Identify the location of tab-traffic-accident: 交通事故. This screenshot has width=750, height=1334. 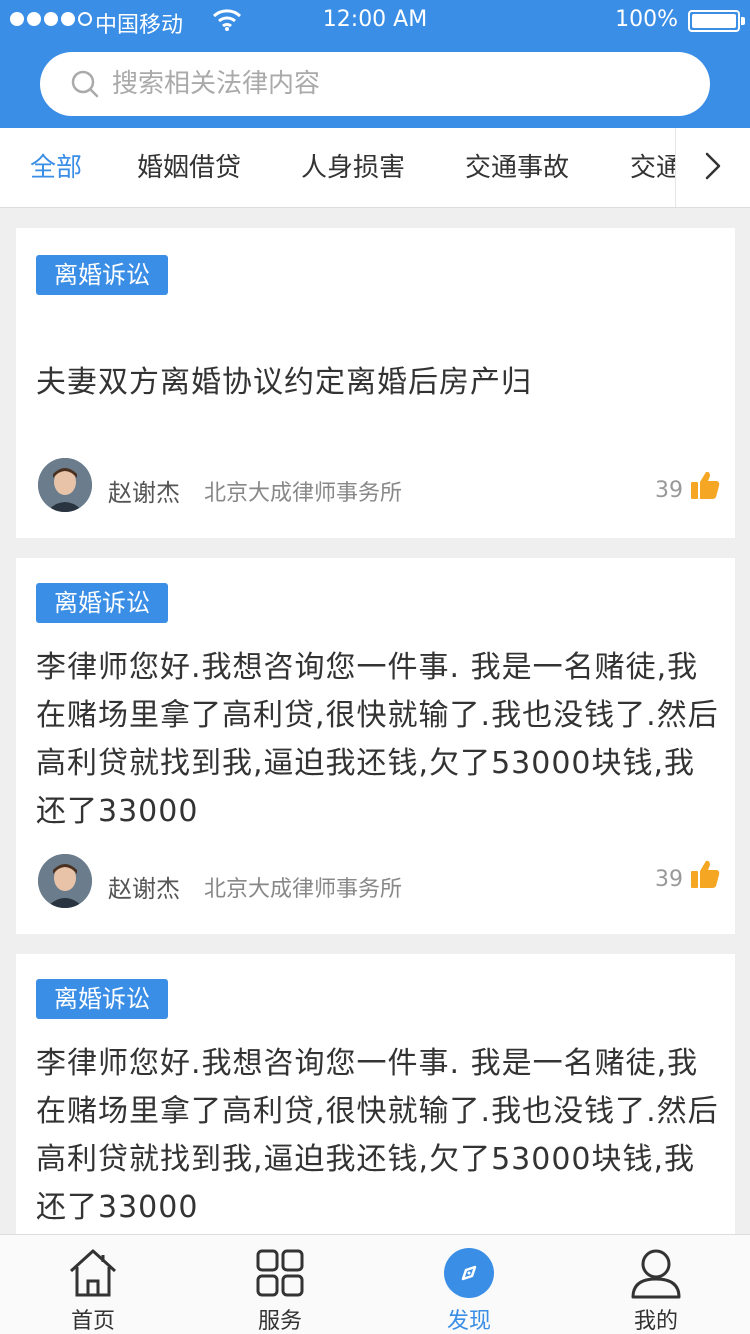
(517, 167).